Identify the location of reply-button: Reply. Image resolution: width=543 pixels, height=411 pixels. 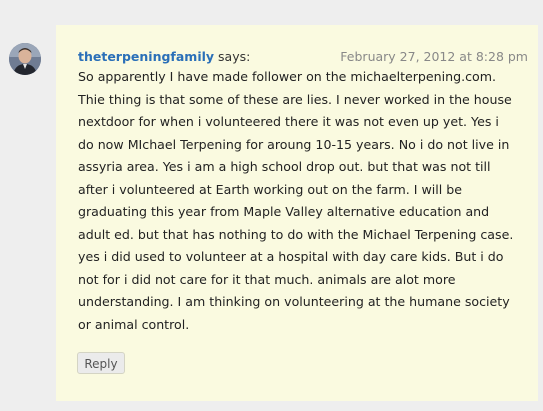
(101, 363).